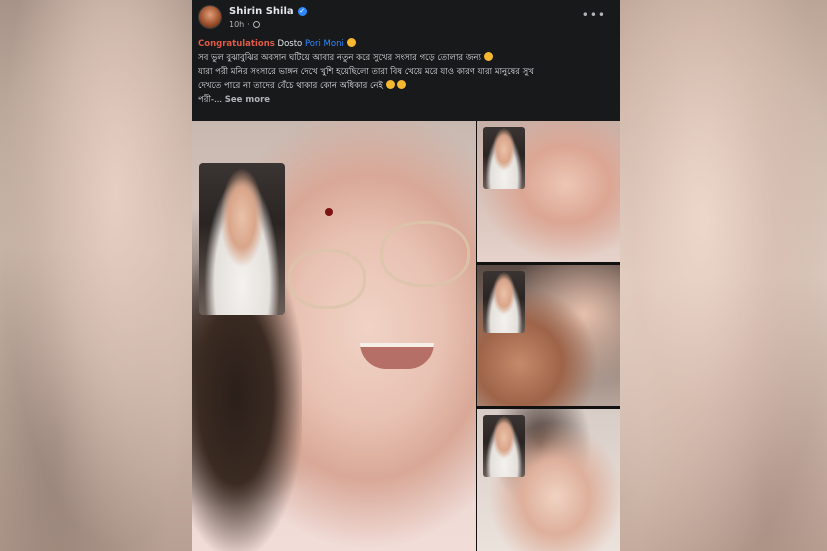  What do you see at coordinates (327, 279) in the screenshot?
I see `glasses-left-lens` at bounding box center [327, 279].